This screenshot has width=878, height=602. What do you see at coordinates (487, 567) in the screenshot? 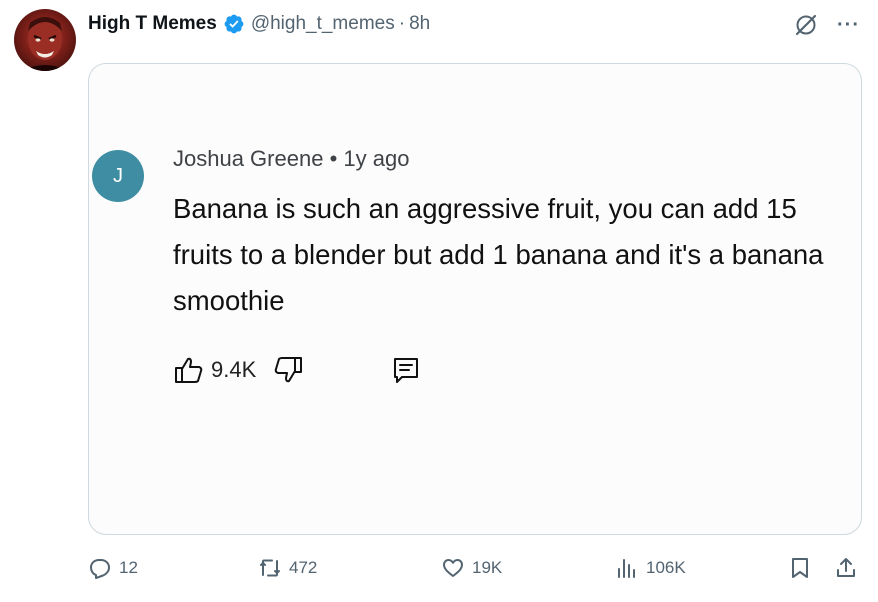
I see `like-count: 19K` at bounding box center [487, 567].